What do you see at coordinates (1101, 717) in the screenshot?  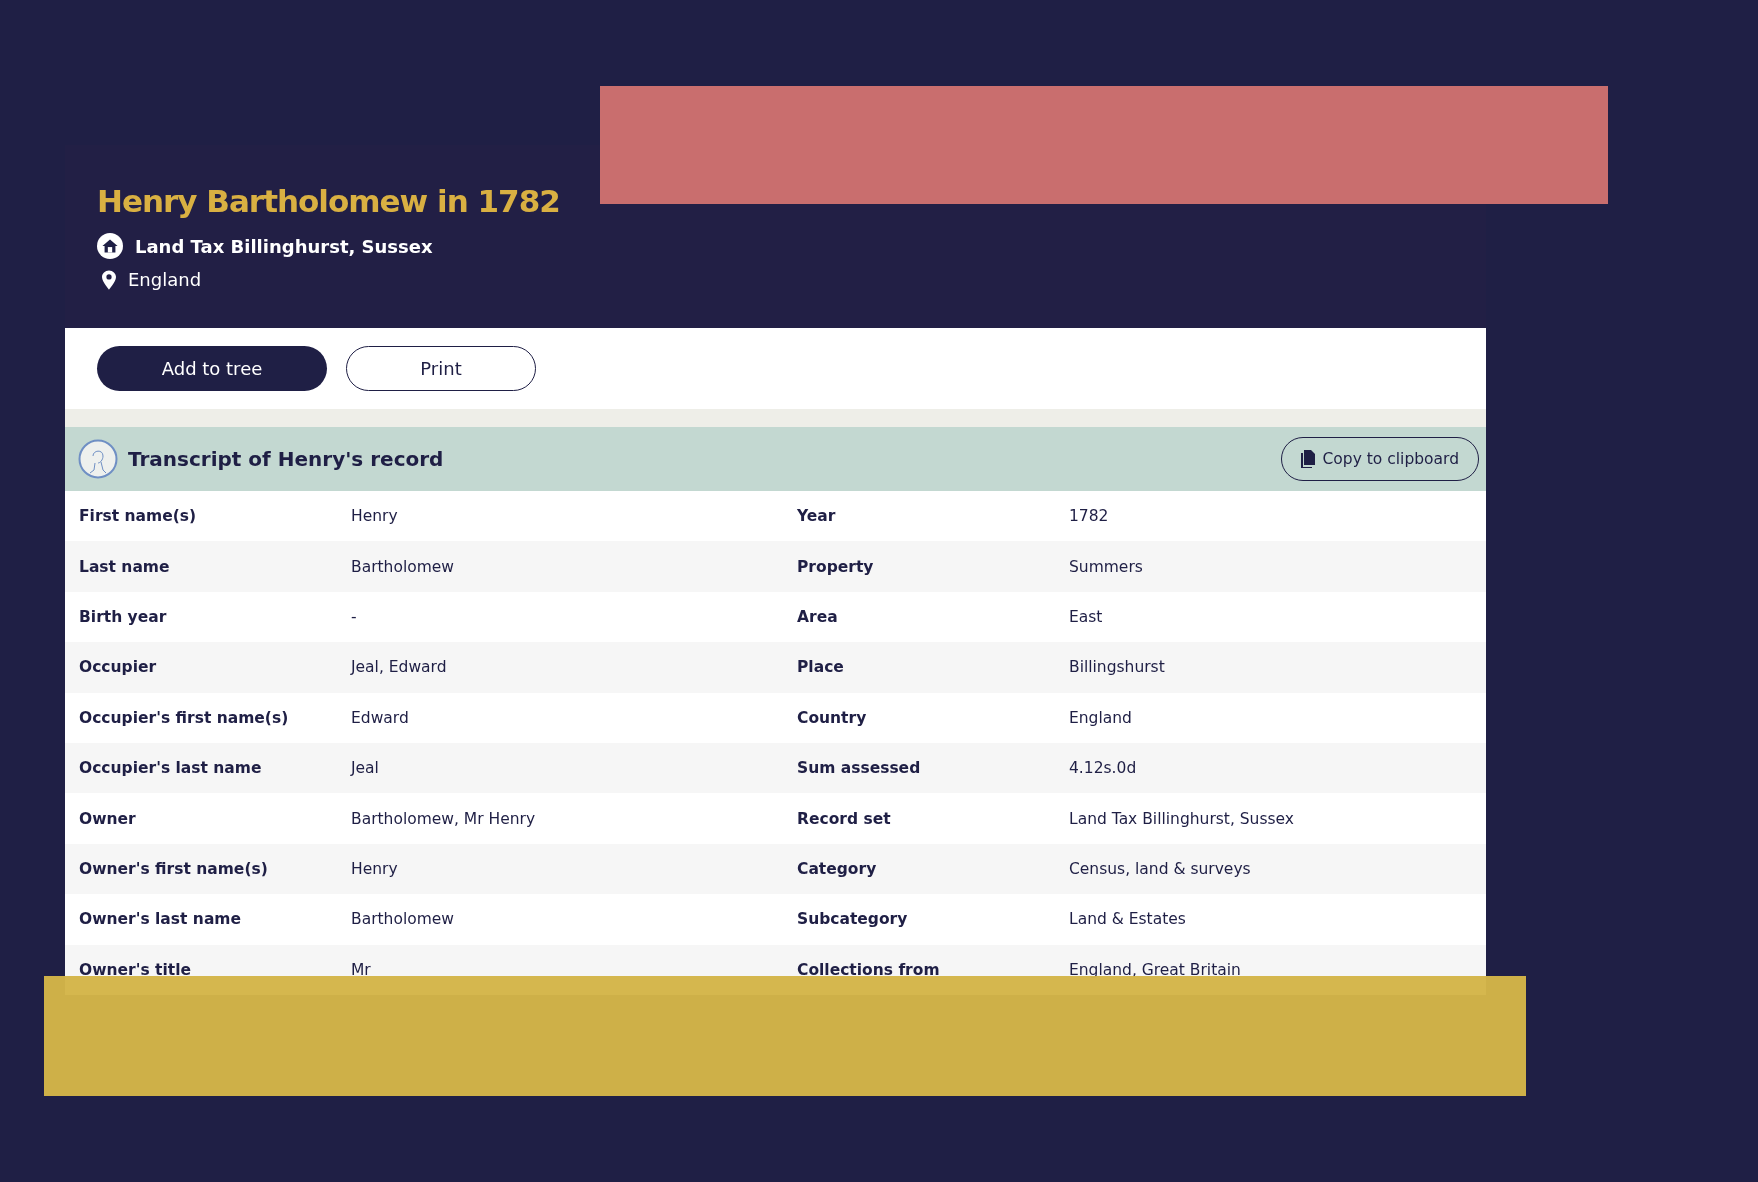 I see `field-value: England` at bounding box center [1101, 717].